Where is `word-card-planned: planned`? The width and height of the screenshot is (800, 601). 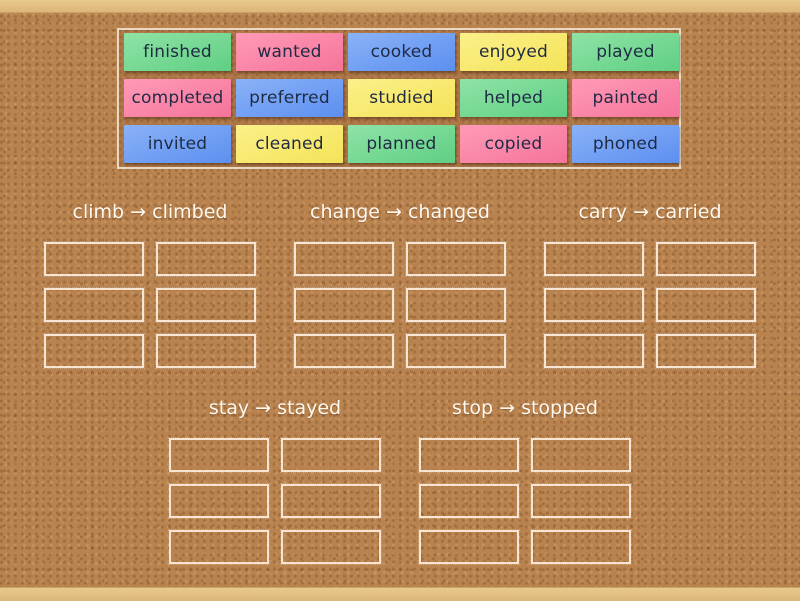
word-card-planned: planned is located at coordinates (401, 144).